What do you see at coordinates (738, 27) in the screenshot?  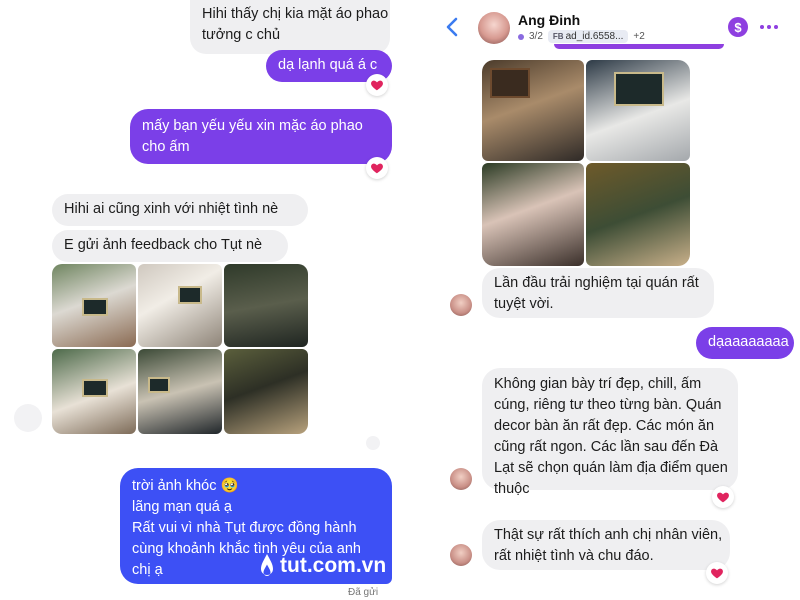 I see `dollar-icon: $` at bounding box center [738, 27].